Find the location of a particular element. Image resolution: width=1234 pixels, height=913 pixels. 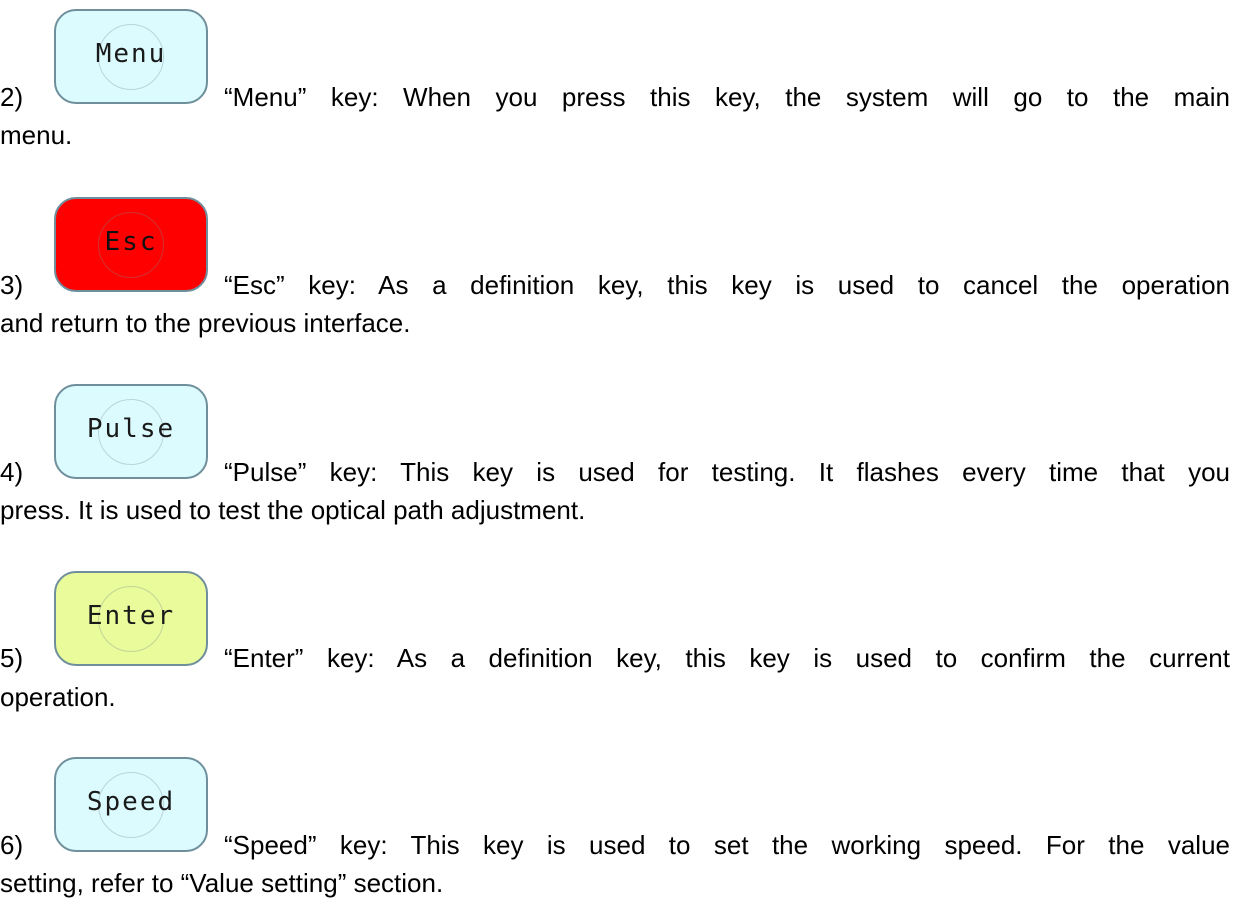

item-number: 5) is located at coordinates (12, 658).